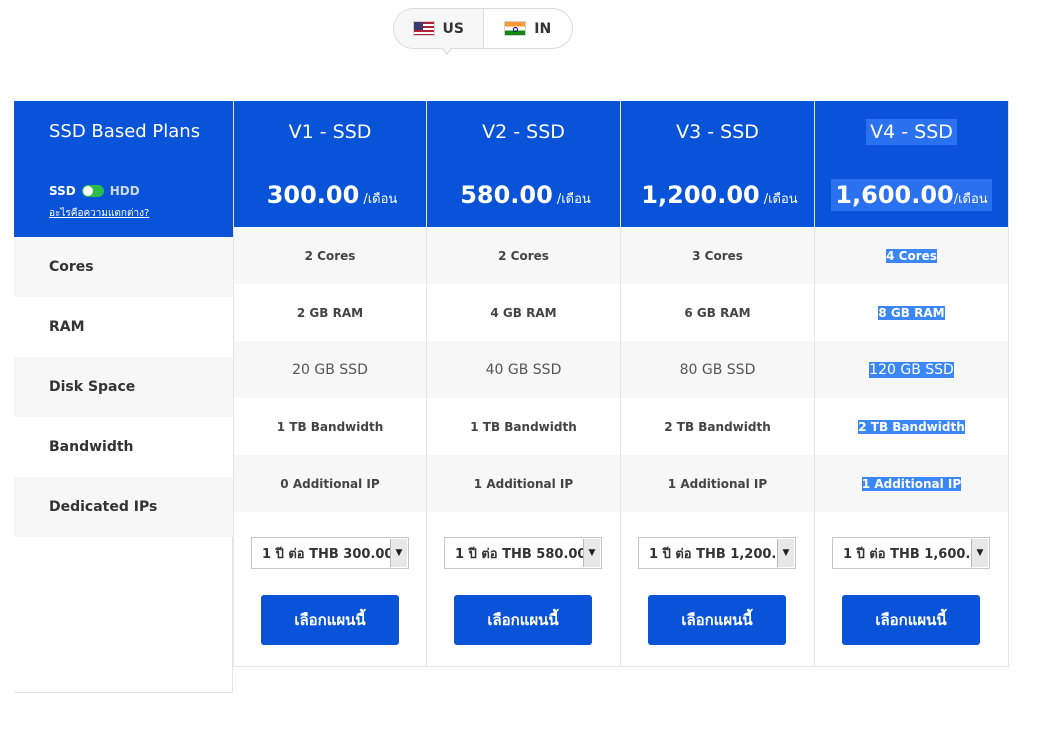 The width and height of the screenshot is (1059, 729). What do you see at coordinates (717, 132) in the screenshot?
I see `plan-name: V3 - SSD` at bounding box center [717, 132].